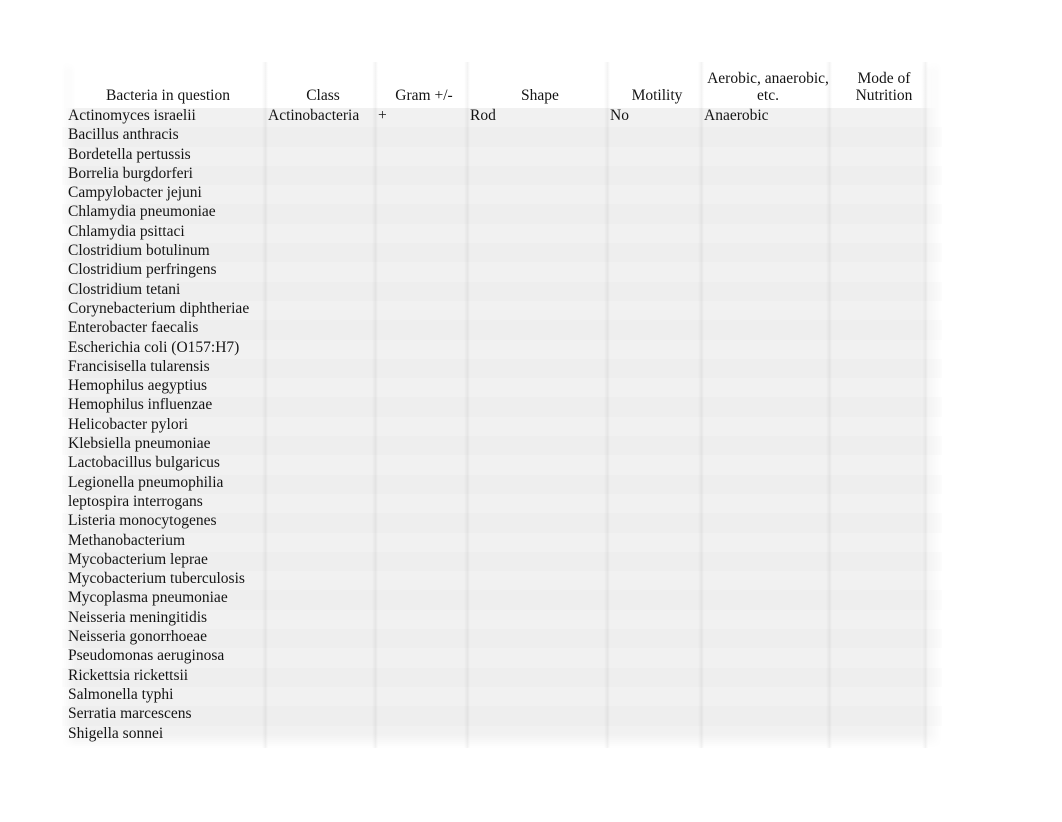 This screenshot has width=1062, height=822. Describe the element at coordinates (168, 713) in the screenshot. I see `cell-bacteria: Serratia marcescens` at that location.